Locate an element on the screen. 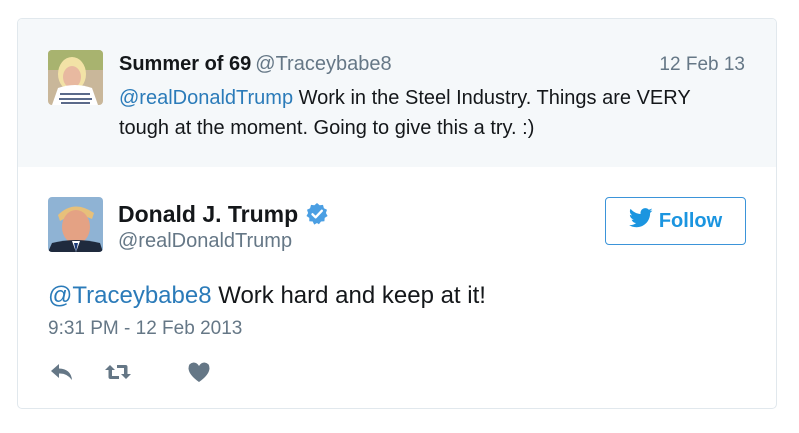  tweet-timestamp: 9:31 PM - 12 Feb 2013 is located at coordinates (145, 329).